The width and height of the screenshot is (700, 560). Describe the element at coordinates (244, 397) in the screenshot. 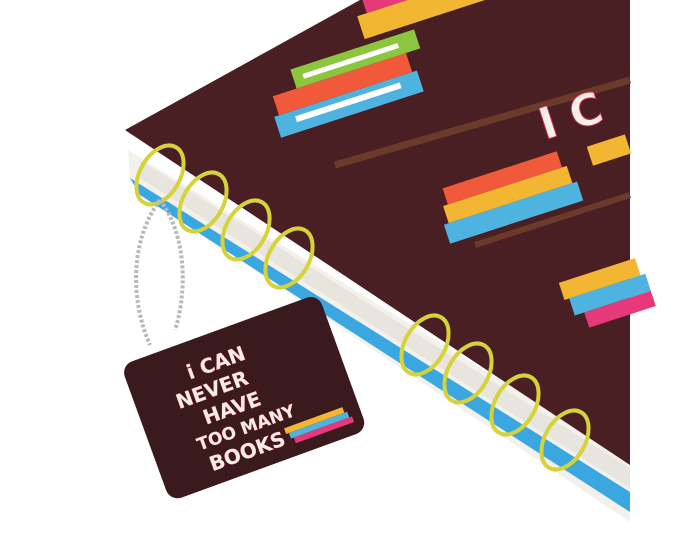

I see `bookmark-tag: i CAN NEVER HAVE TOO MANY BOOKS` at that location.